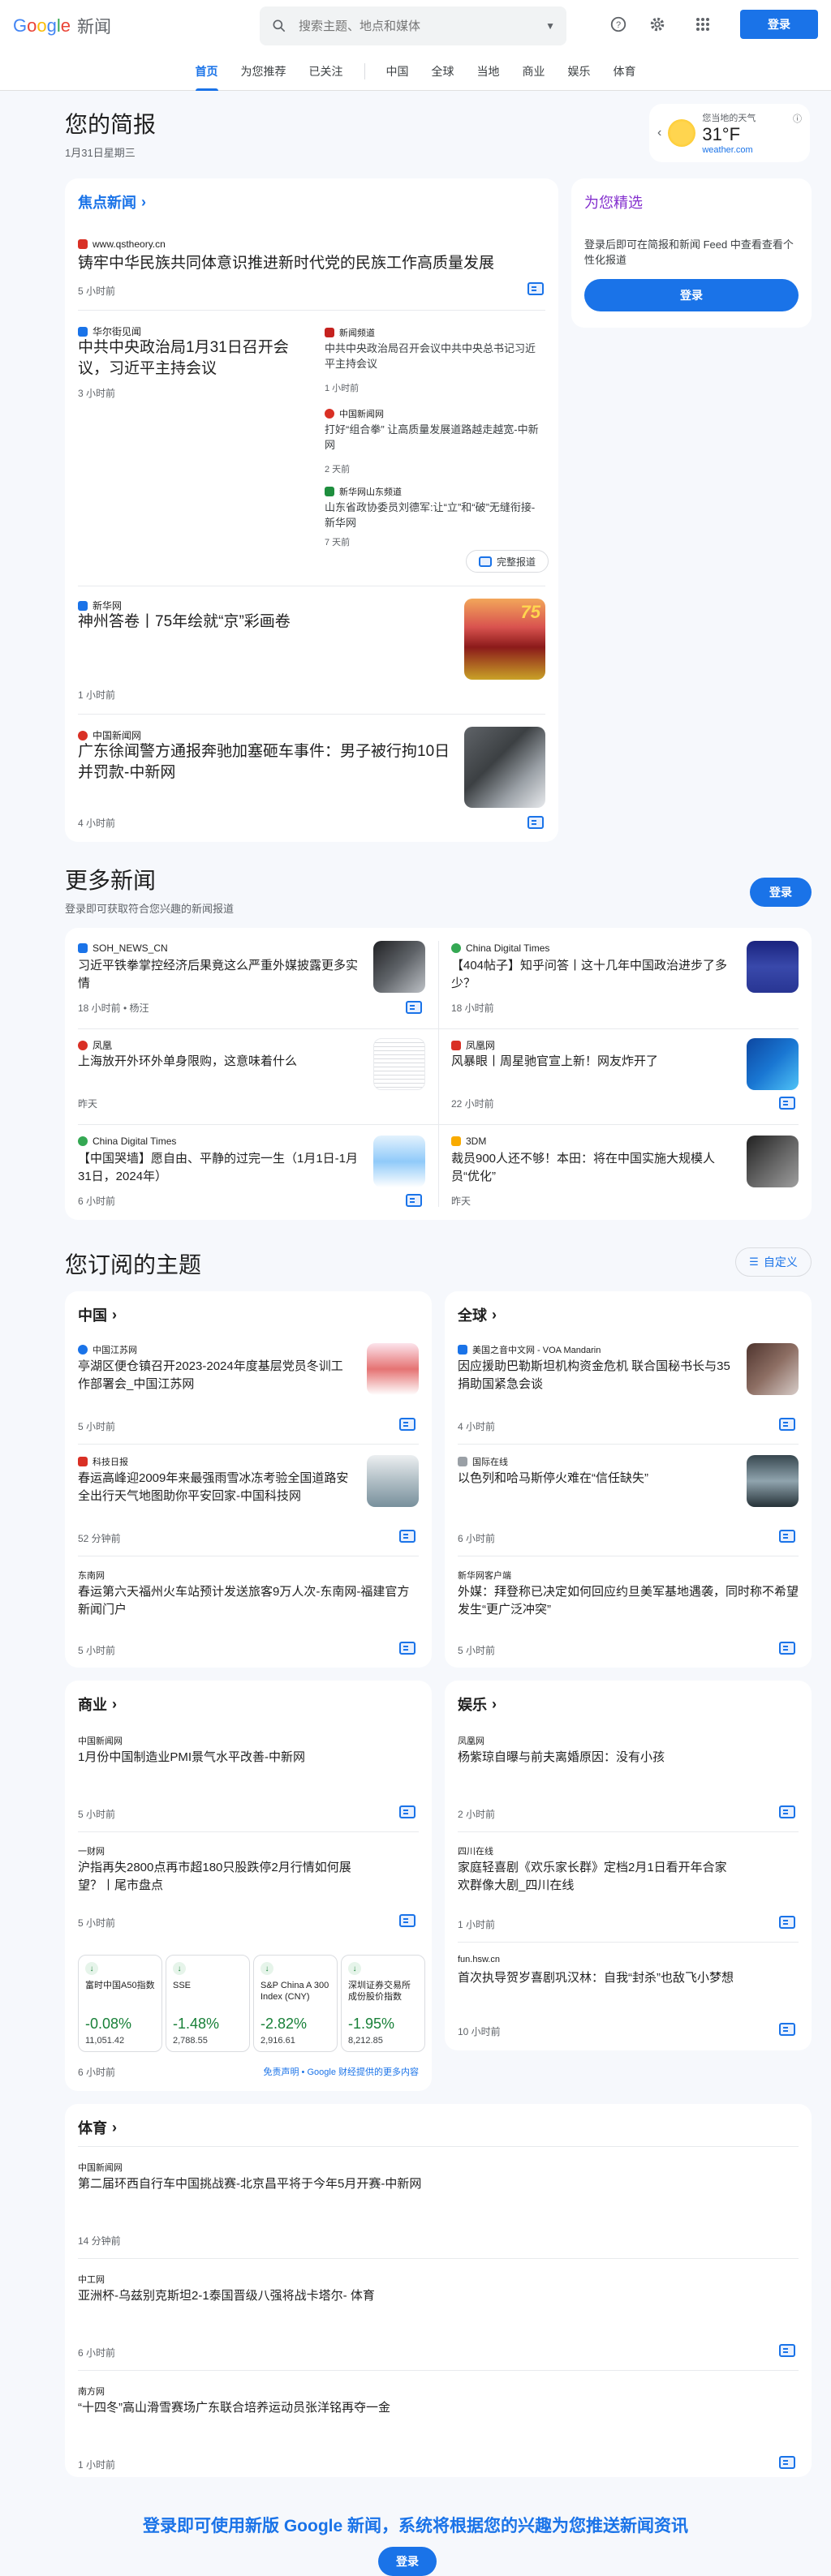 This screenshot has height=2576, width=831. I want to click on story-headline: 山东省政协委员刘德军:让“立”和“破”无缝衔接-新华网, so click(435, 515).